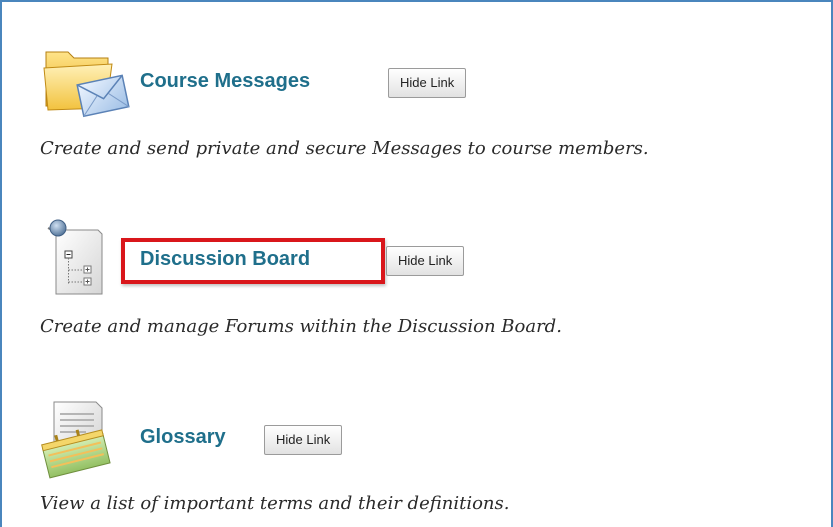  I want to click on course-messages-link: Course Messages, so click(225, 81).